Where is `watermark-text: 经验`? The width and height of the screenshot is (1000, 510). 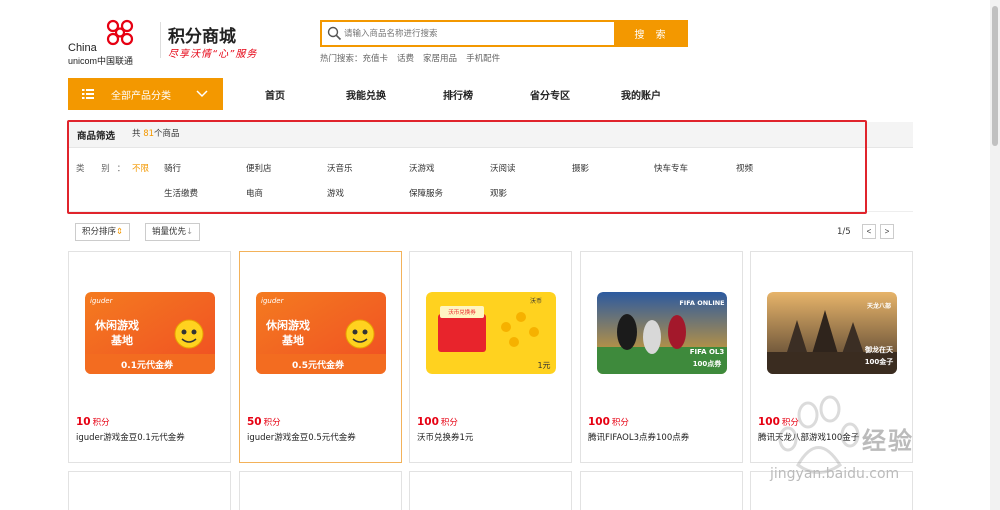 watermark-text: 经验 is located at coordinates (888, 441).